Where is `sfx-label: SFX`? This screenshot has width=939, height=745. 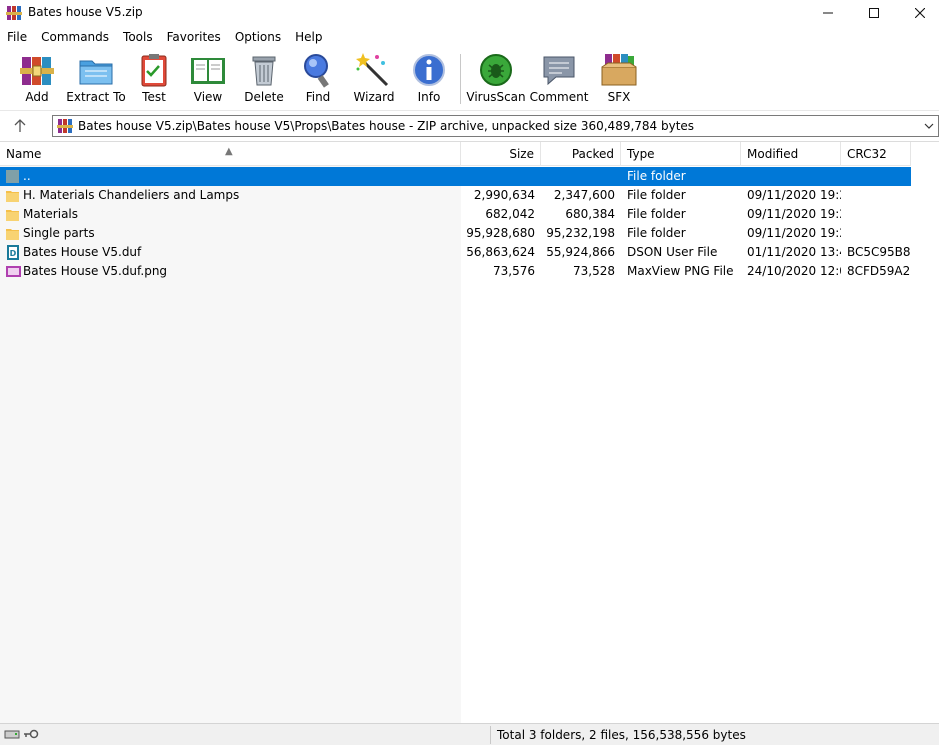
sfx-label: SFX is located at coordinates (619, 97).